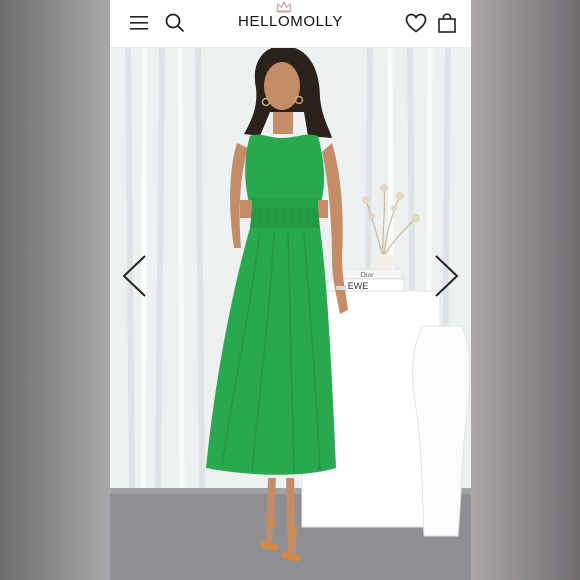  Describe the element at coordinates (175, 23) in the screenshot. I see `search-icon` at that location.